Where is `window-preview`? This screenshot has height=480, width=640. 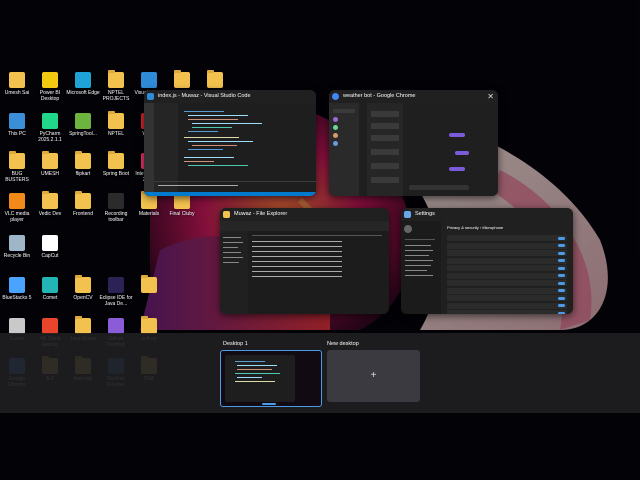 window-preview is located at coordinates (230, 149).